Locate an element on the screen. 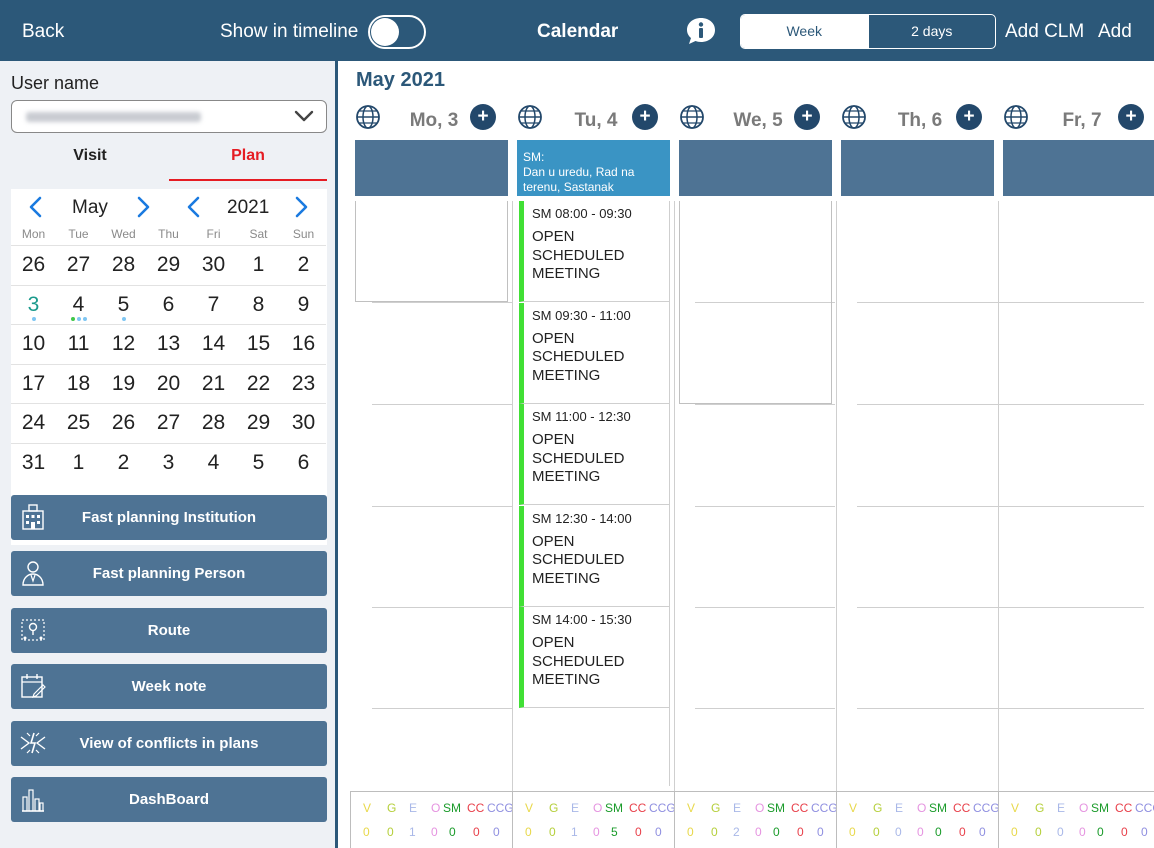 The width and height of the screenshot is (1154, 848). prev-year-icon is located at coordinates (194, 207).